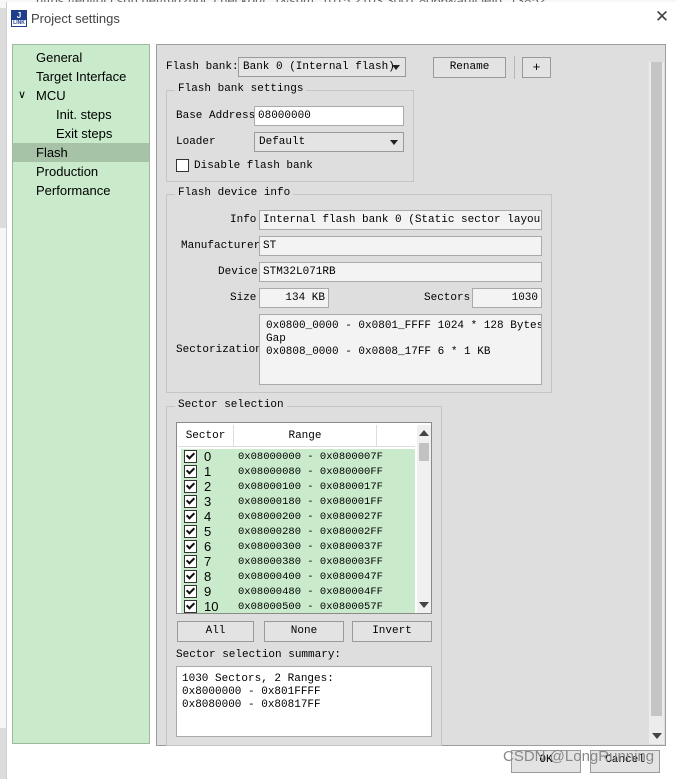  What do you see at coordinates (208, 576) in the screenshot?
I see `sector-number: 8` at bounding box center [208, 576].